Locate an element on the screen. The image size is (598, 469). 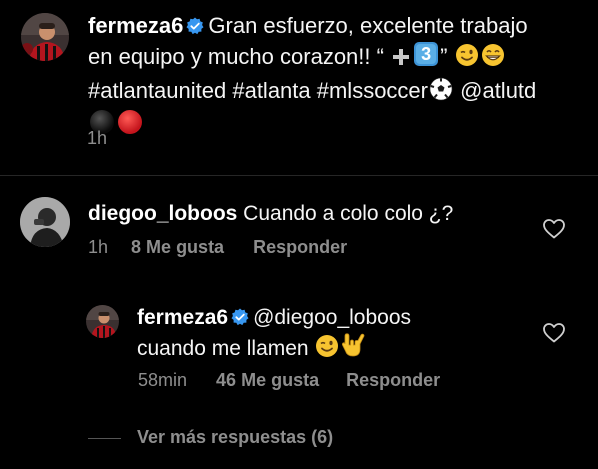
post-time: 1h is located at coordinates (97, 138).